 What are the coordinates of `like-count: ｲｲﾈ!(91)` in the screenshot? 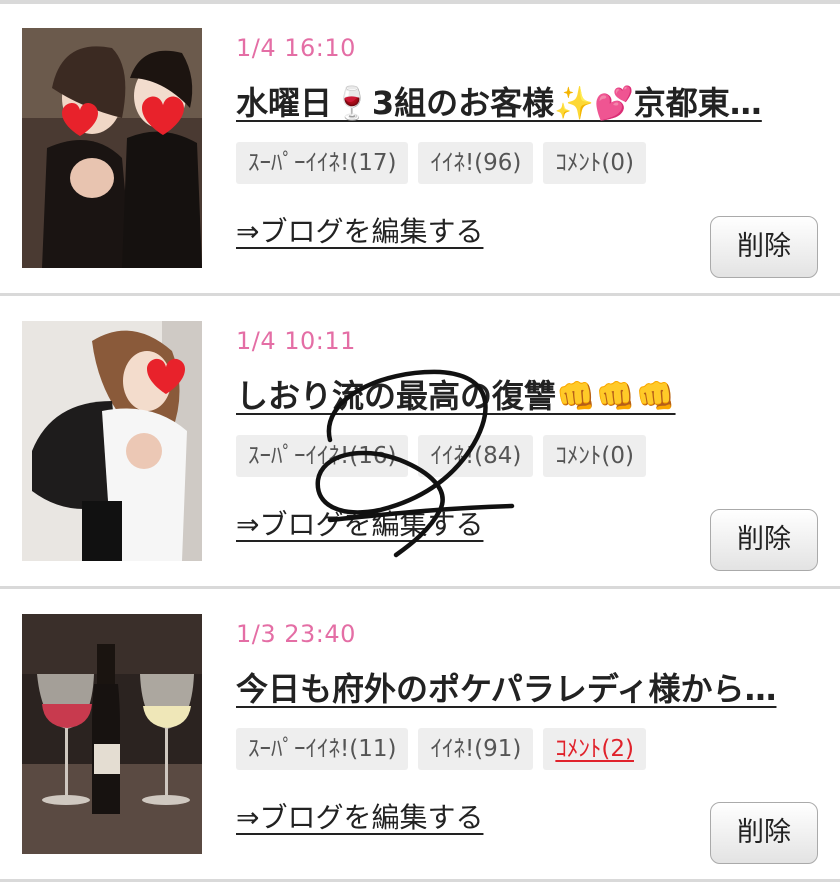 It's located at (476, 749).